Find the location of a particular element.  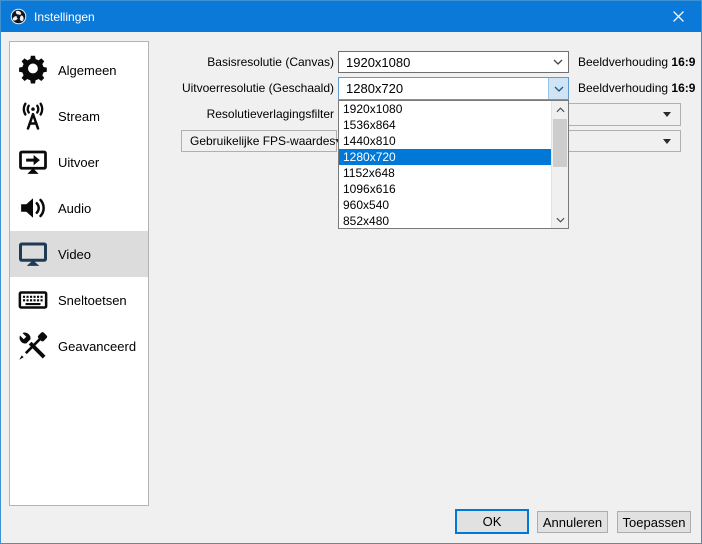

window-title: Instellingen is located at coordinates (64, 16).